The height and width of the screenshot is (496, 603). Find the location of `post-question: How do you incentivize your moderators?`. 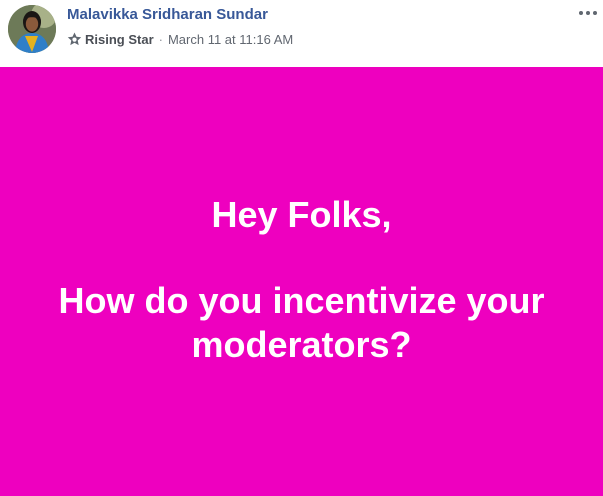

post-question: How do you incentivize your moderators? is located at coordinates (301, 322).